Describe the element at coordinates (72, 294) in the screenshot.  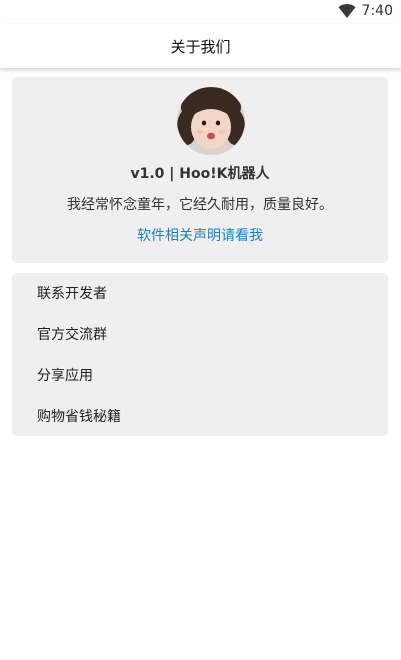
I see `menu-item-label: 联系开发者` at that location.